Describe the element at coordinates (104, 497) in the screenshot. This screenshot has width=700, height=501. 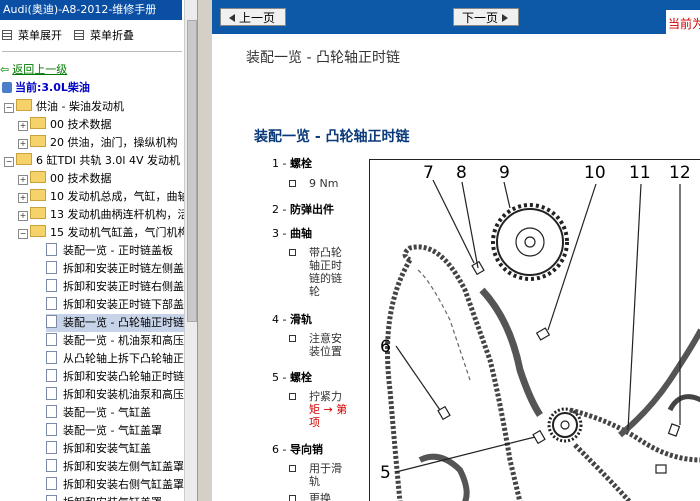
I see `tree-document-item: 拆卸和安装气缸盖罩` at that location.